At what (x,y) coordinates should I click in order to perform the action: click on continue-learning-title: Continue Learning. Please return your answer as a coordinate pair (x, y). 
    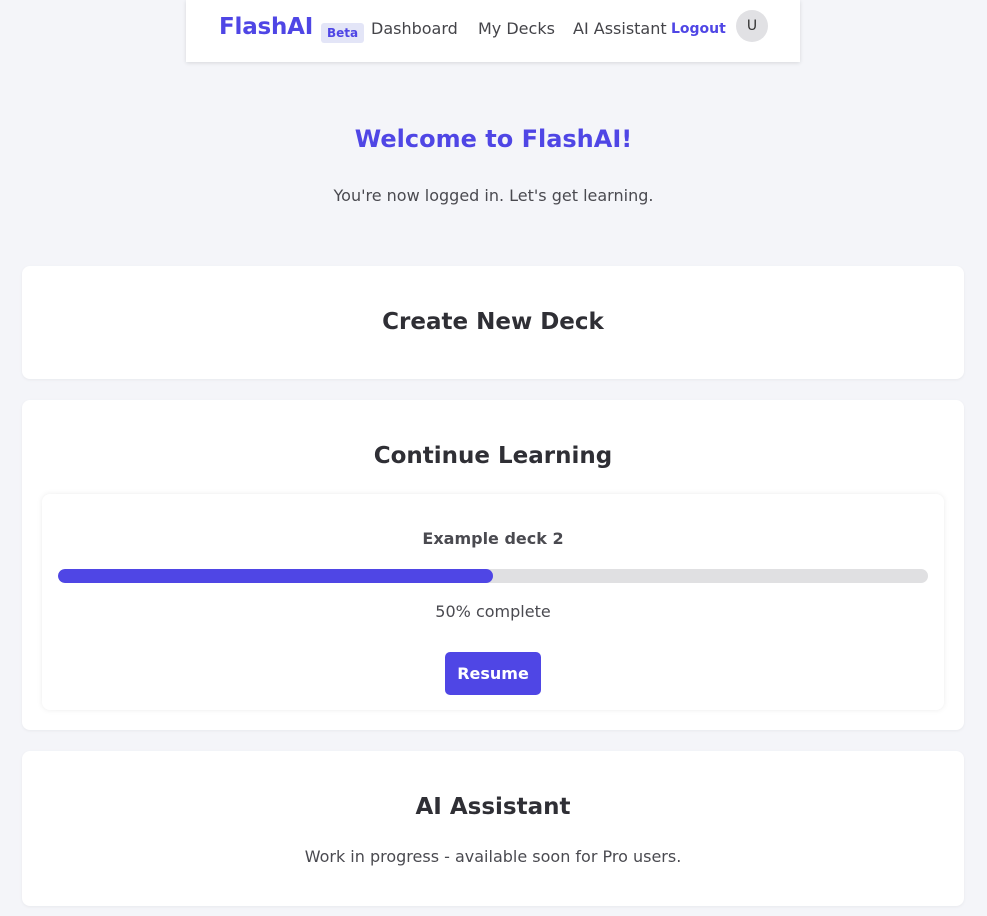
    Looking at the image, I should click on (493, 456).